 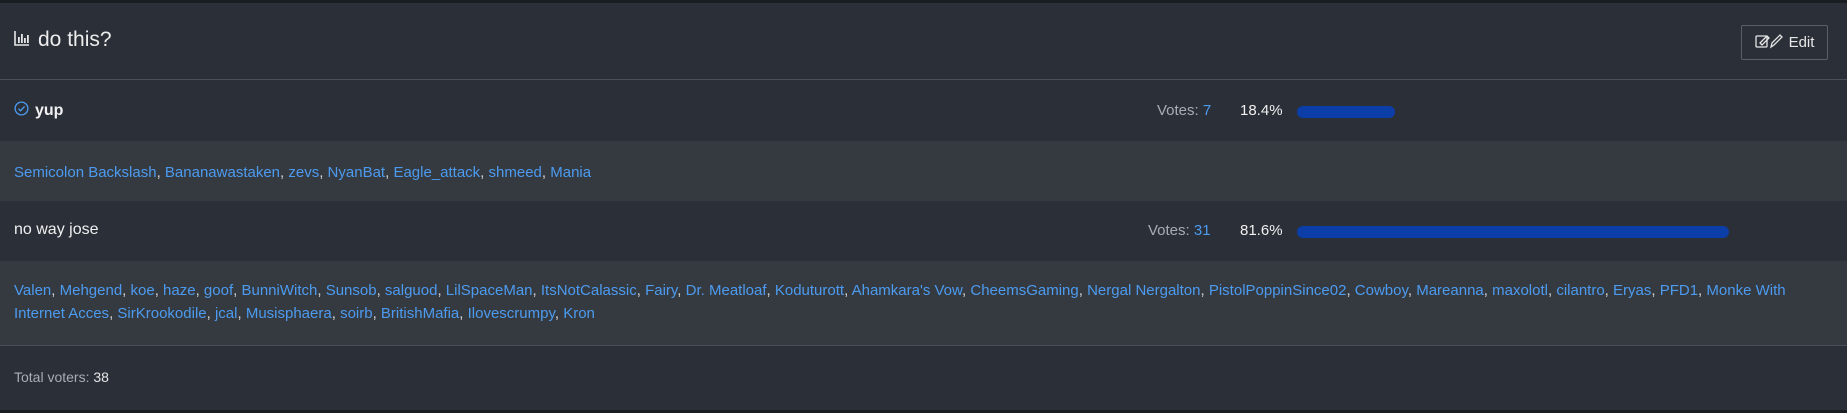 I want to click on option-label: yup, so click(x=38, y=111).